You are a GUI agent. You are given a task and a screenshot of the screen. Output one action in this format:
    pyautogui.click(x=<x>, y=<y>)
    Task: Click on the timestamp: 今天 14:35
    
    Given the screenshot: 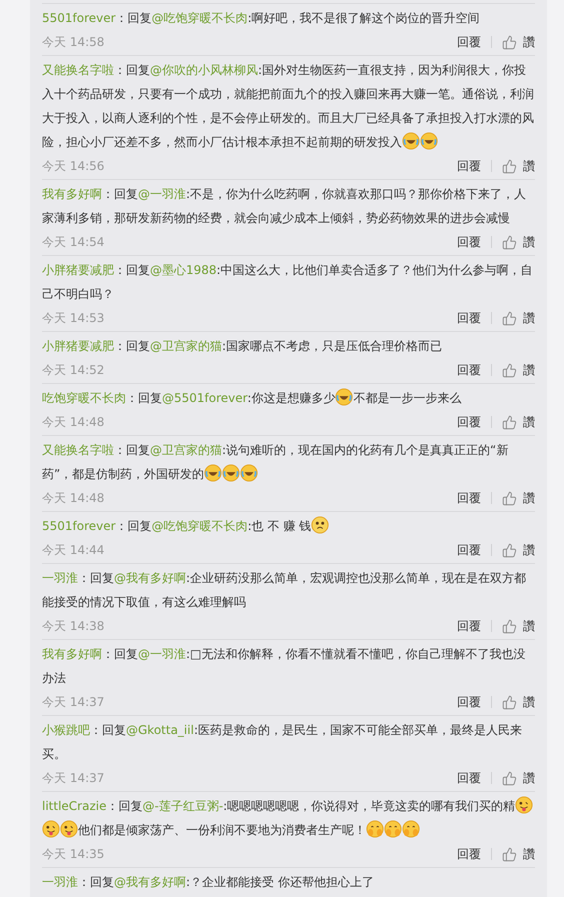 What is the action you would take?
    pyautogui.click(x=74, y=854)
    